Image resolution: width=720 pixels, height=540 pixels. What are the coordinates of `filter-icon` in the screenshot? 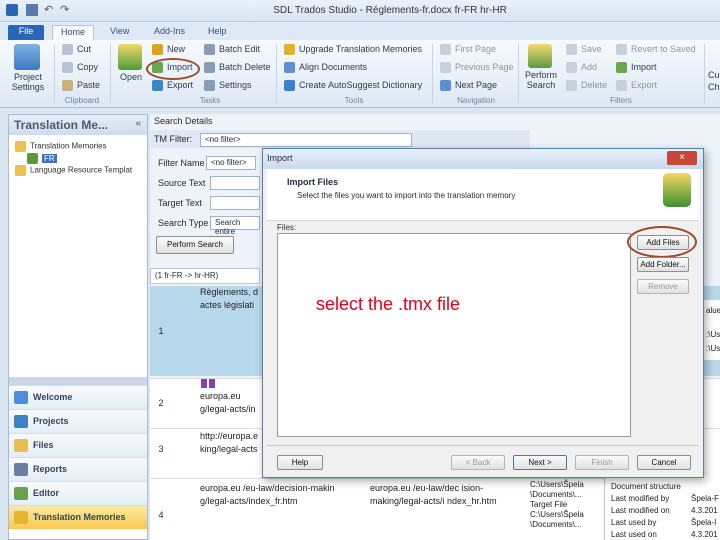 It's located at (571, 50).